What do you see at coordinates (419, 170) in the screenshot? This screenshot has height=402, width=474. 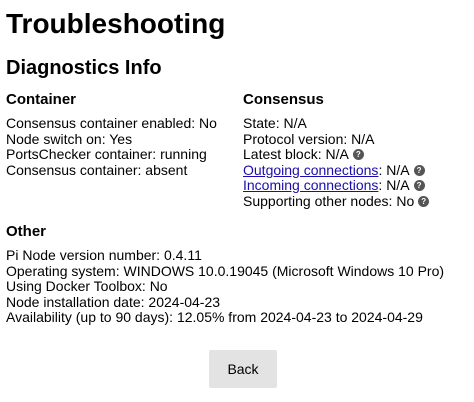 I see `outgoing-connections-help-icon: ?` at bounding box center [419, 170].